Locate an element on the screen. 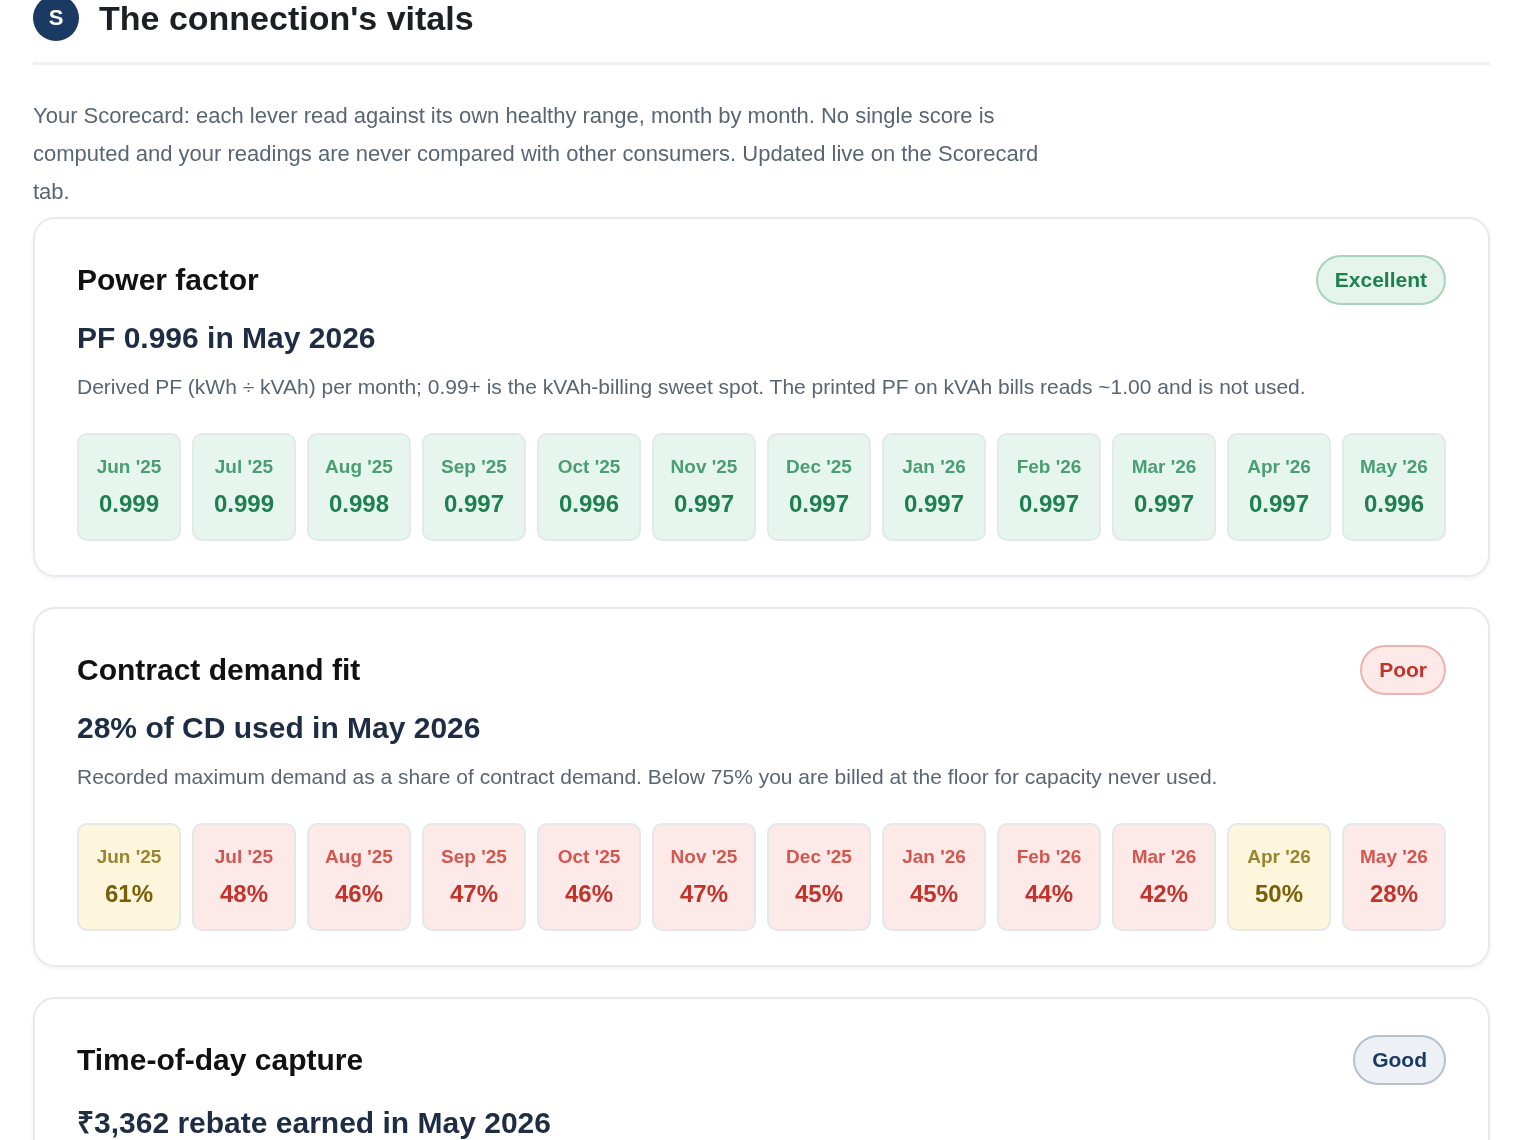 Image resolution: width=1520 pixels, height=1140 pixels. card-headline: PF 0.996 in May 2026 is located at coordinates (227, 338).